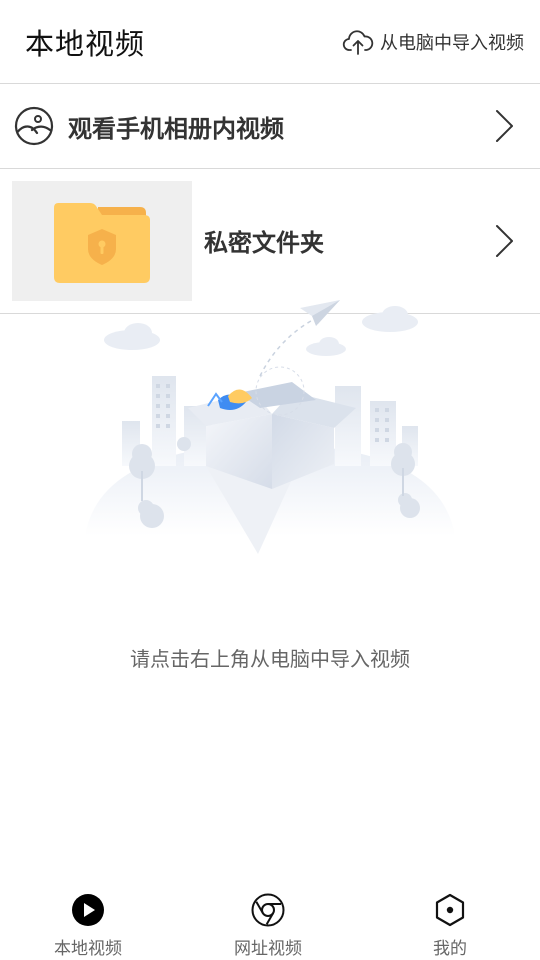  Describe the element at coordinates (270, 42) in the screenshot. I see `header: 本地视频 从电脑中导入视频` at that location.